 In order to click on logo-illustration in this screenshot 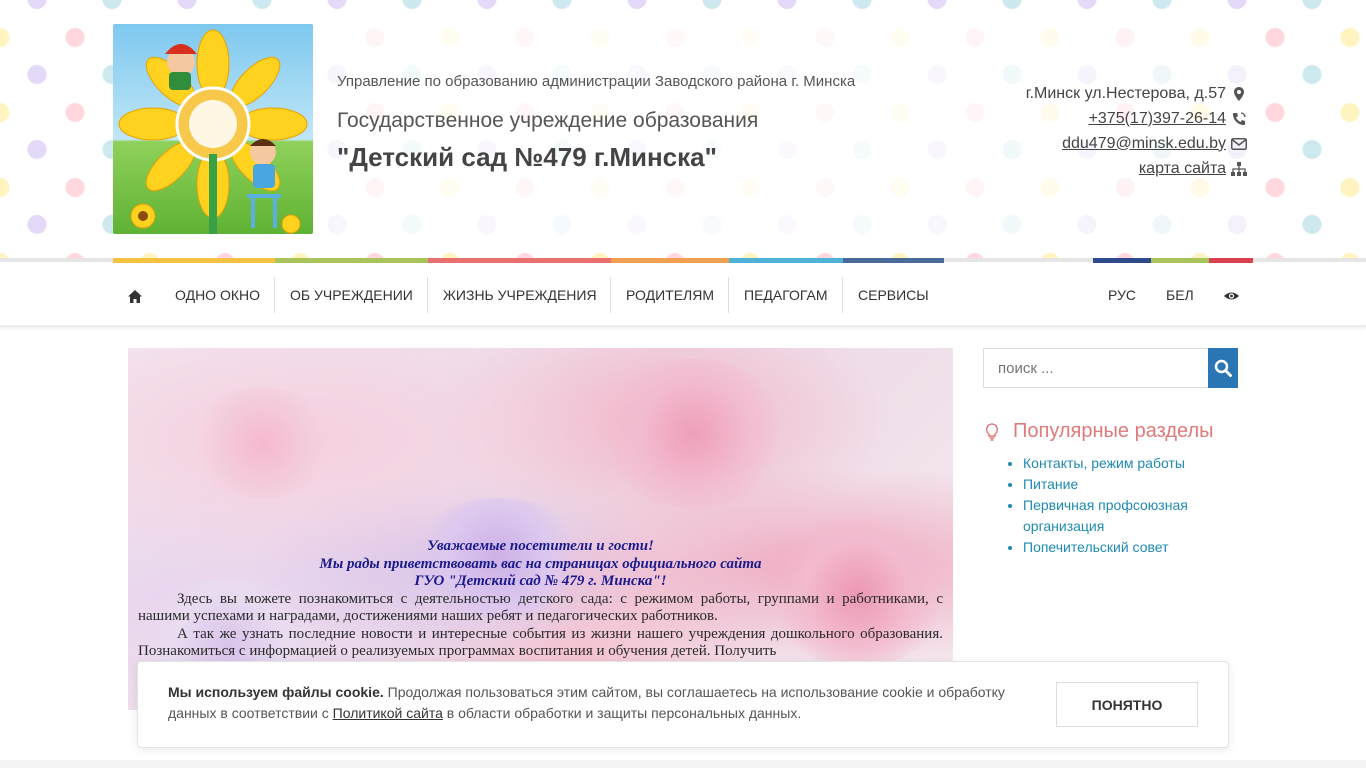, I will do `click(213, 131)`.